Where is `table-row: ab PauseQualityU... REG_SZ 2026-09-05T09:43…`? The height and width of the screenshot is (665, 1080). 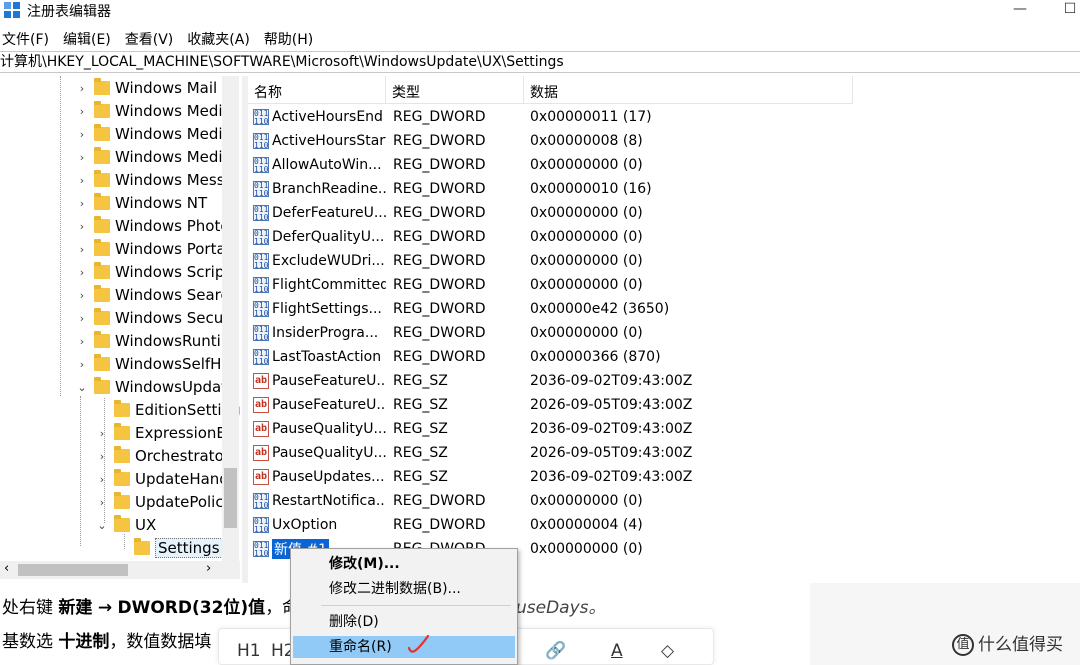 table-row: ab PauseQualityU... REG_SZ 2026-09-05T09:43… is located at coordinates (664, 453).